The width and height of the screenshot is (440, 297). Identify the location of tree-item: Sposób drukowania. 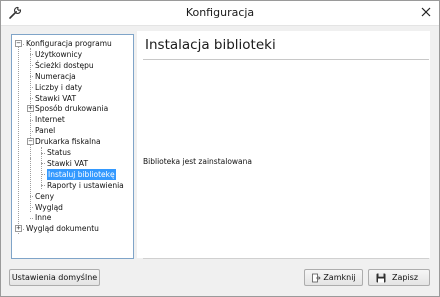
(71, 108).